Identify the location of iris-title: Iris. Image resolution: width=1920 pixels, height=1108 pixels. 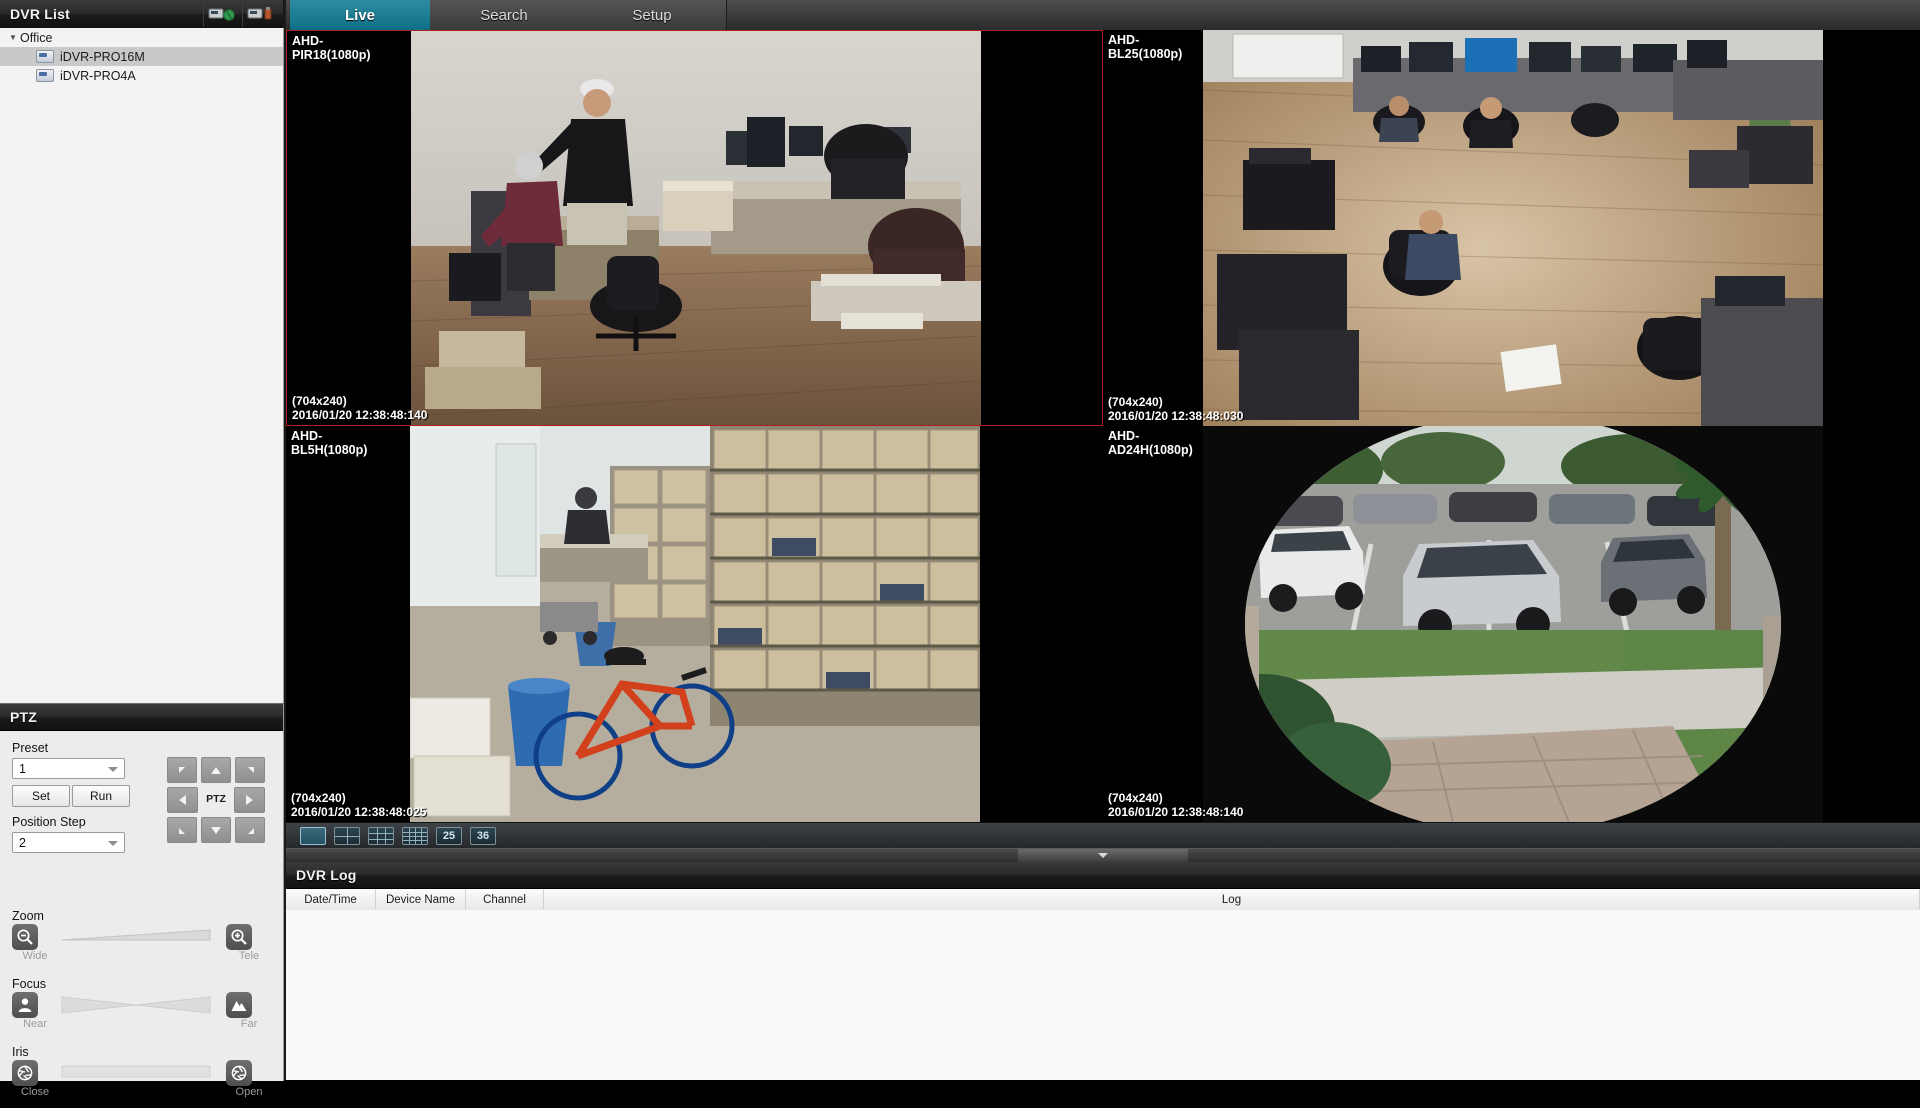
(20, 1052).